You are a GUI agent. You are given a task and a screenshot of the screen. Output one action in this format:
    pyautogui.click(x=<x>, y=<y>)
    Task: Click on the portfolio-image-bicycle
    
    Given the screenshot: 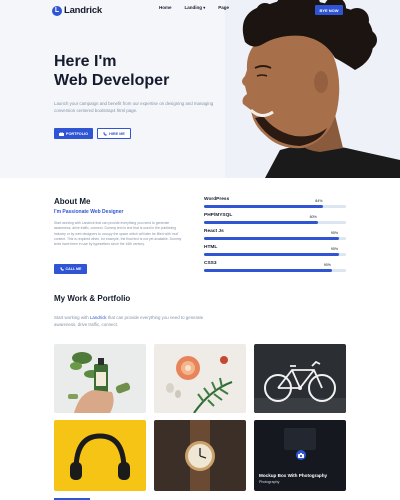 What is the action you would take?
    pyautogui.click(x=300, y=378)
    